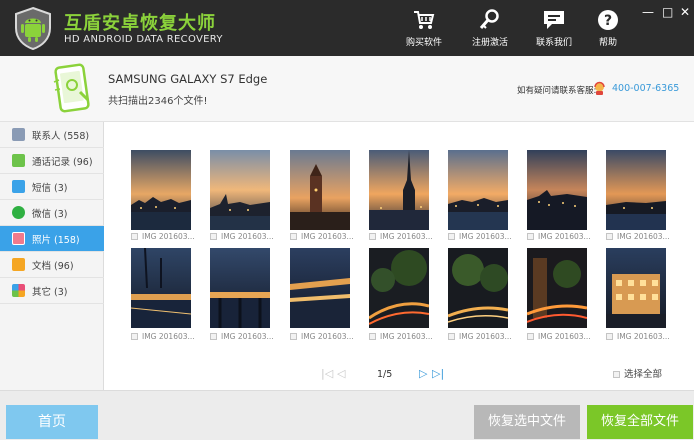  What do you see at coordinates (640, 422) in the screenshot?
I see `recover-all-button: 恢复全部文件` at bounding box center [640, 422].